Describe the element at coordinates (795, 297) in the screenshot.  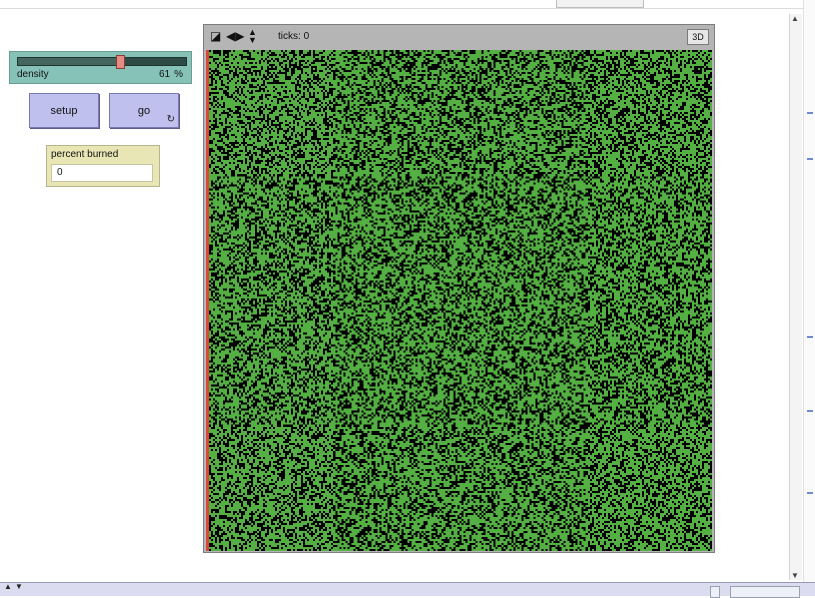
I see `vertical-scrollbar: ▲ ▼` at that location.